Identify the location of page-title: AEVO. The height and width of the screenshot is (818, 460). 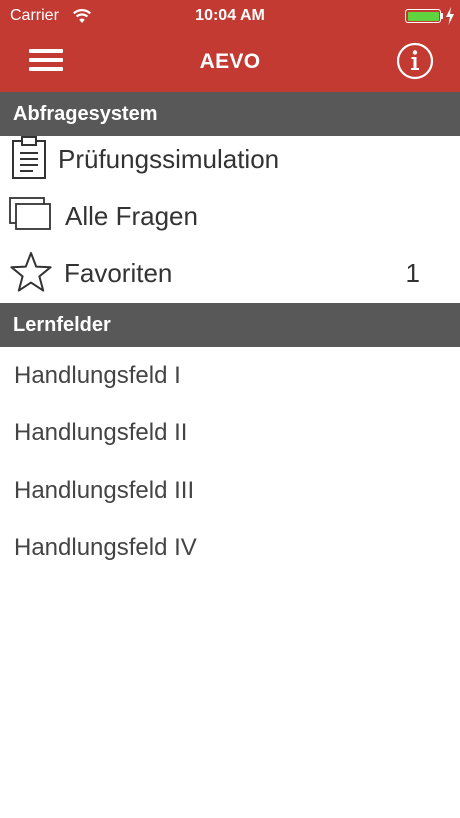
(230, 61).